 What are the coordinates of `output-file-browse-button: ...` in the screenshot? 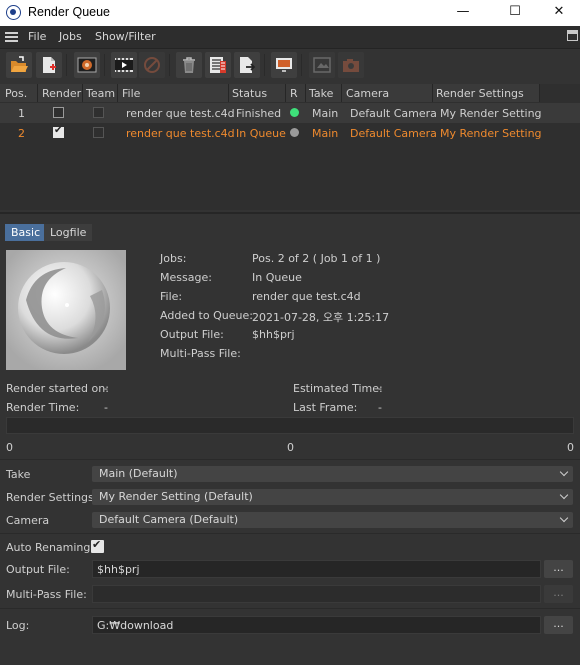 It's located at (558, 569).